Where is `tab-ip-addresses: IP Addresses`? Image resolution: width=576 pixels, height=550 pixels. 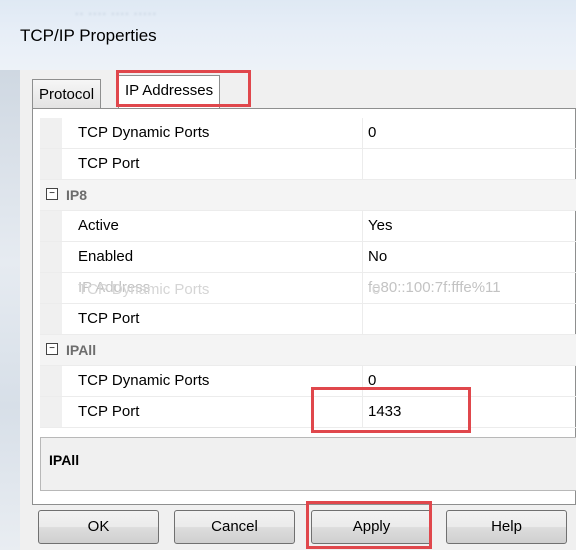
tab-ip-addresses: IP Addresses is located at coordinates (169, 92).